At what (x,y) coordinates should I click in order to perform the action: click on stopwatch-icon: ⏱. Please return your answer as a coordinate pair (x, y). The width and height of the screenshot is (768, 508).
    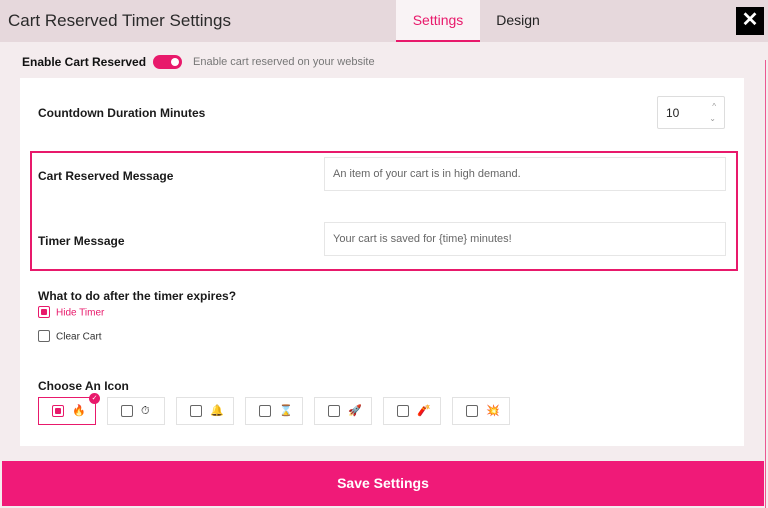
    Looking at the image, I should click on (145, 411).